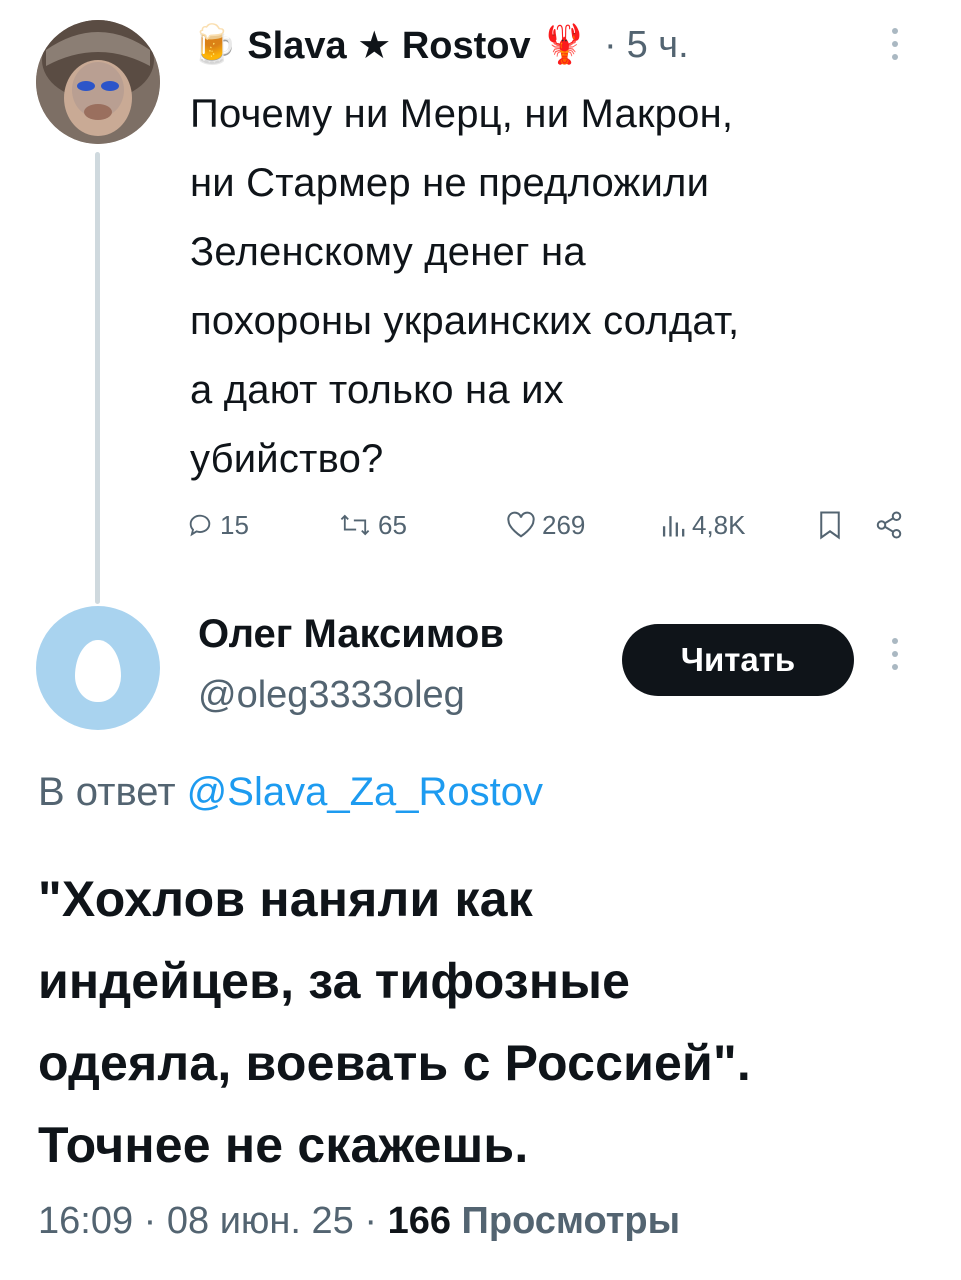 The width and height of the screenshot is (961, 1280). What do you see at coordinates (214, 45) in the screenshot?
I see `beer-emoji-icon: 🍺` at bounding box center [214, 45].